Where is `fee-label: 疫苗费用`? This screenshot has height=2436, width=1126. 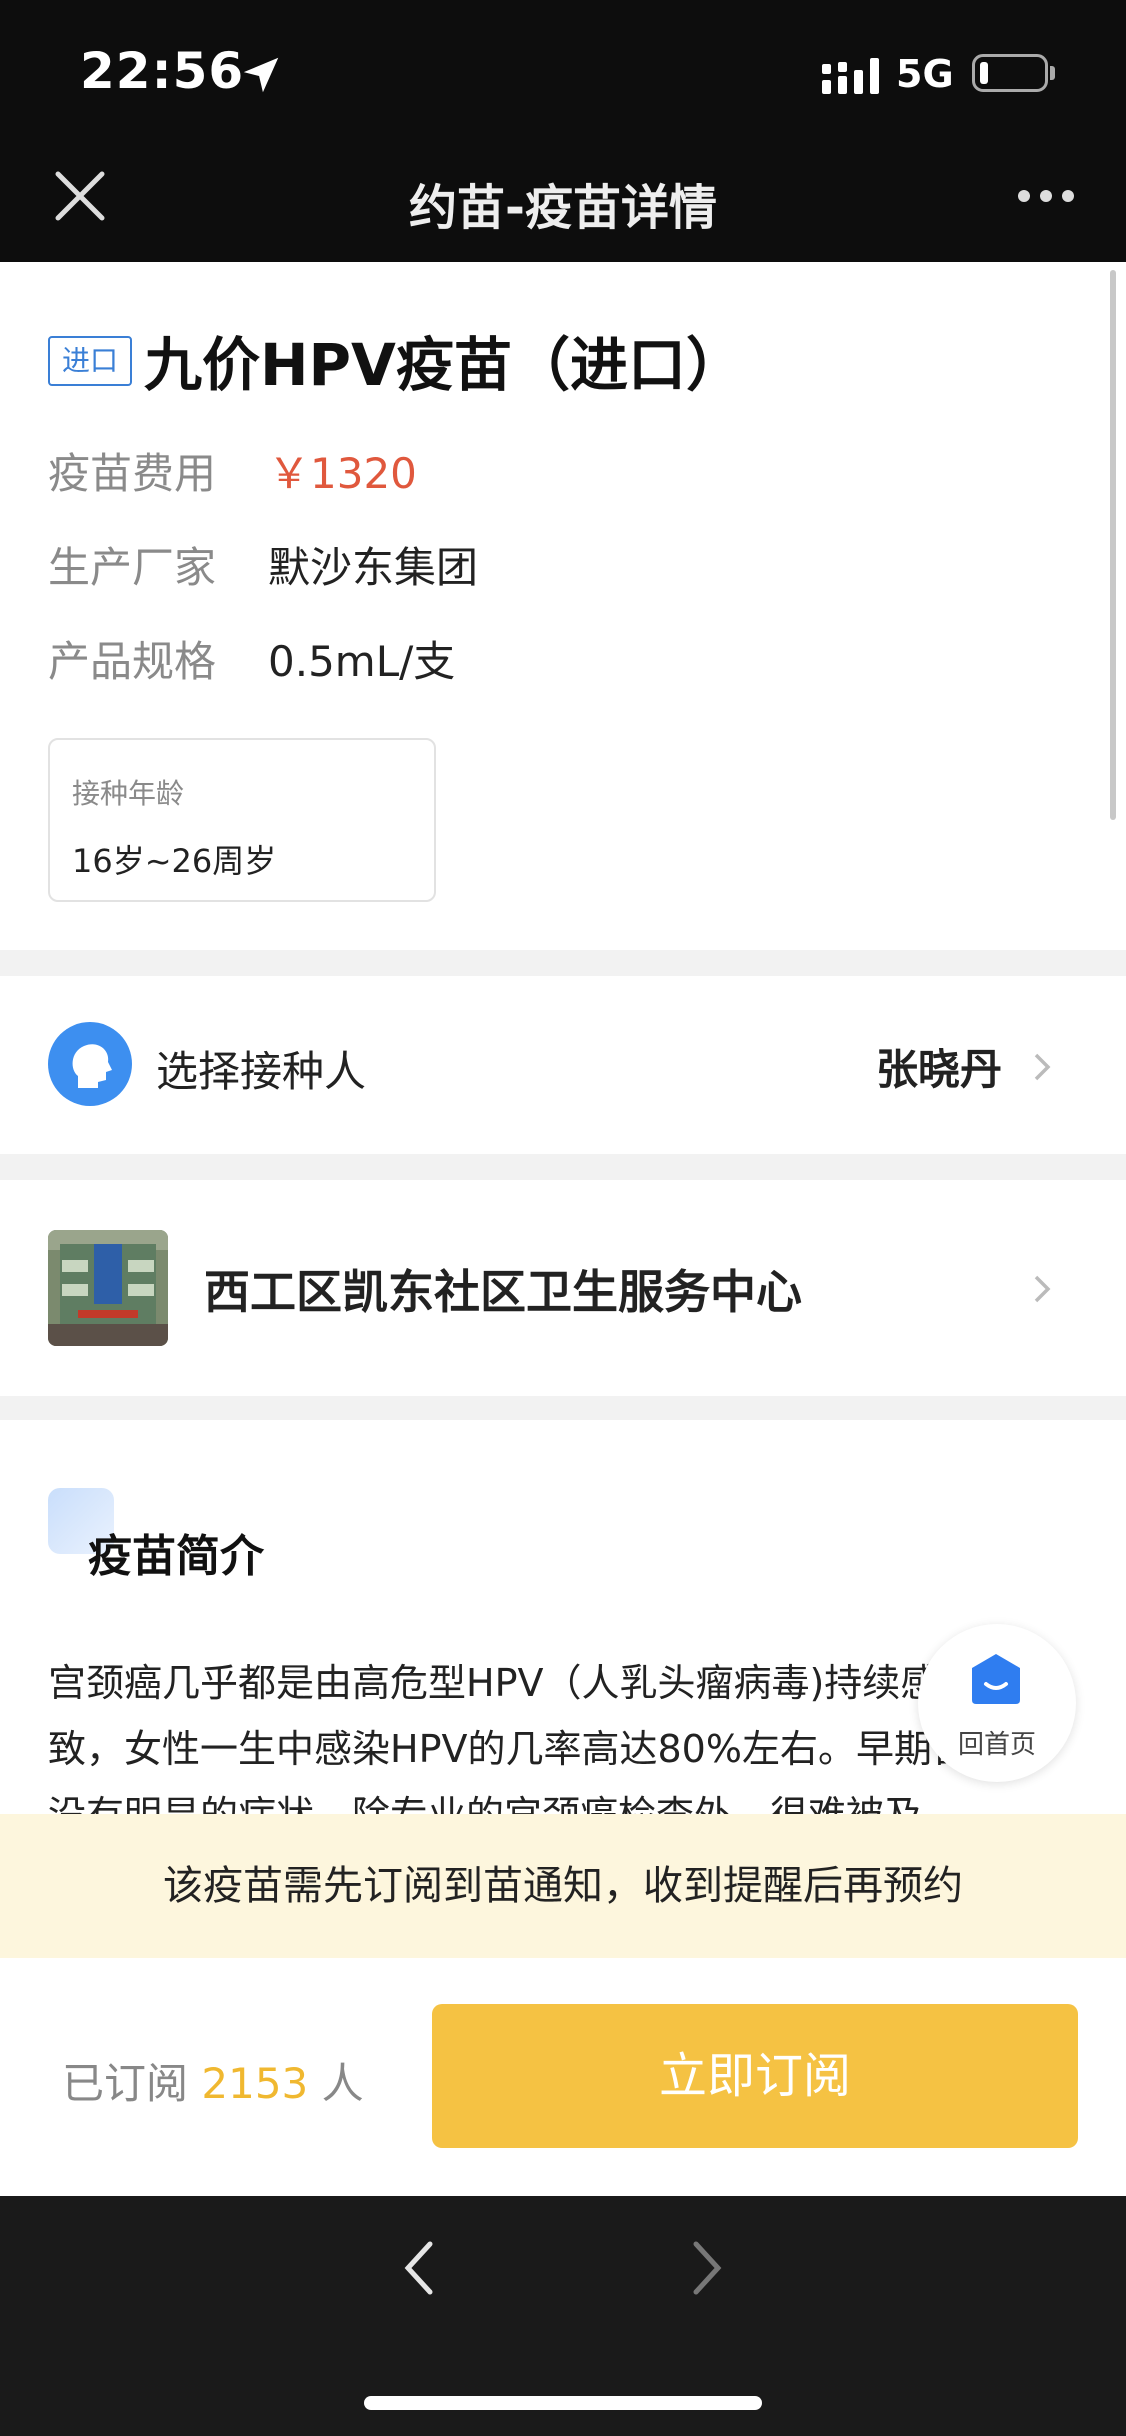
fee-label: 疫苗费用 is located at coordinates (132, 473).